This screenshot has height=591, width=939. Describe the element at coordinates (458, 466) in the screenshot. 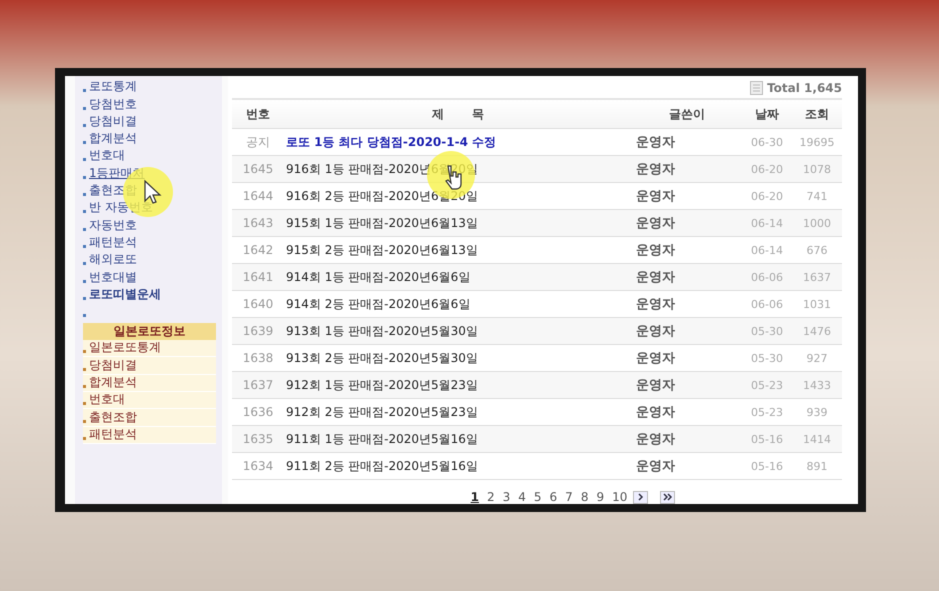

I see `post-title-link: 911회 2등 판매점-2020년5월16일` at that location.